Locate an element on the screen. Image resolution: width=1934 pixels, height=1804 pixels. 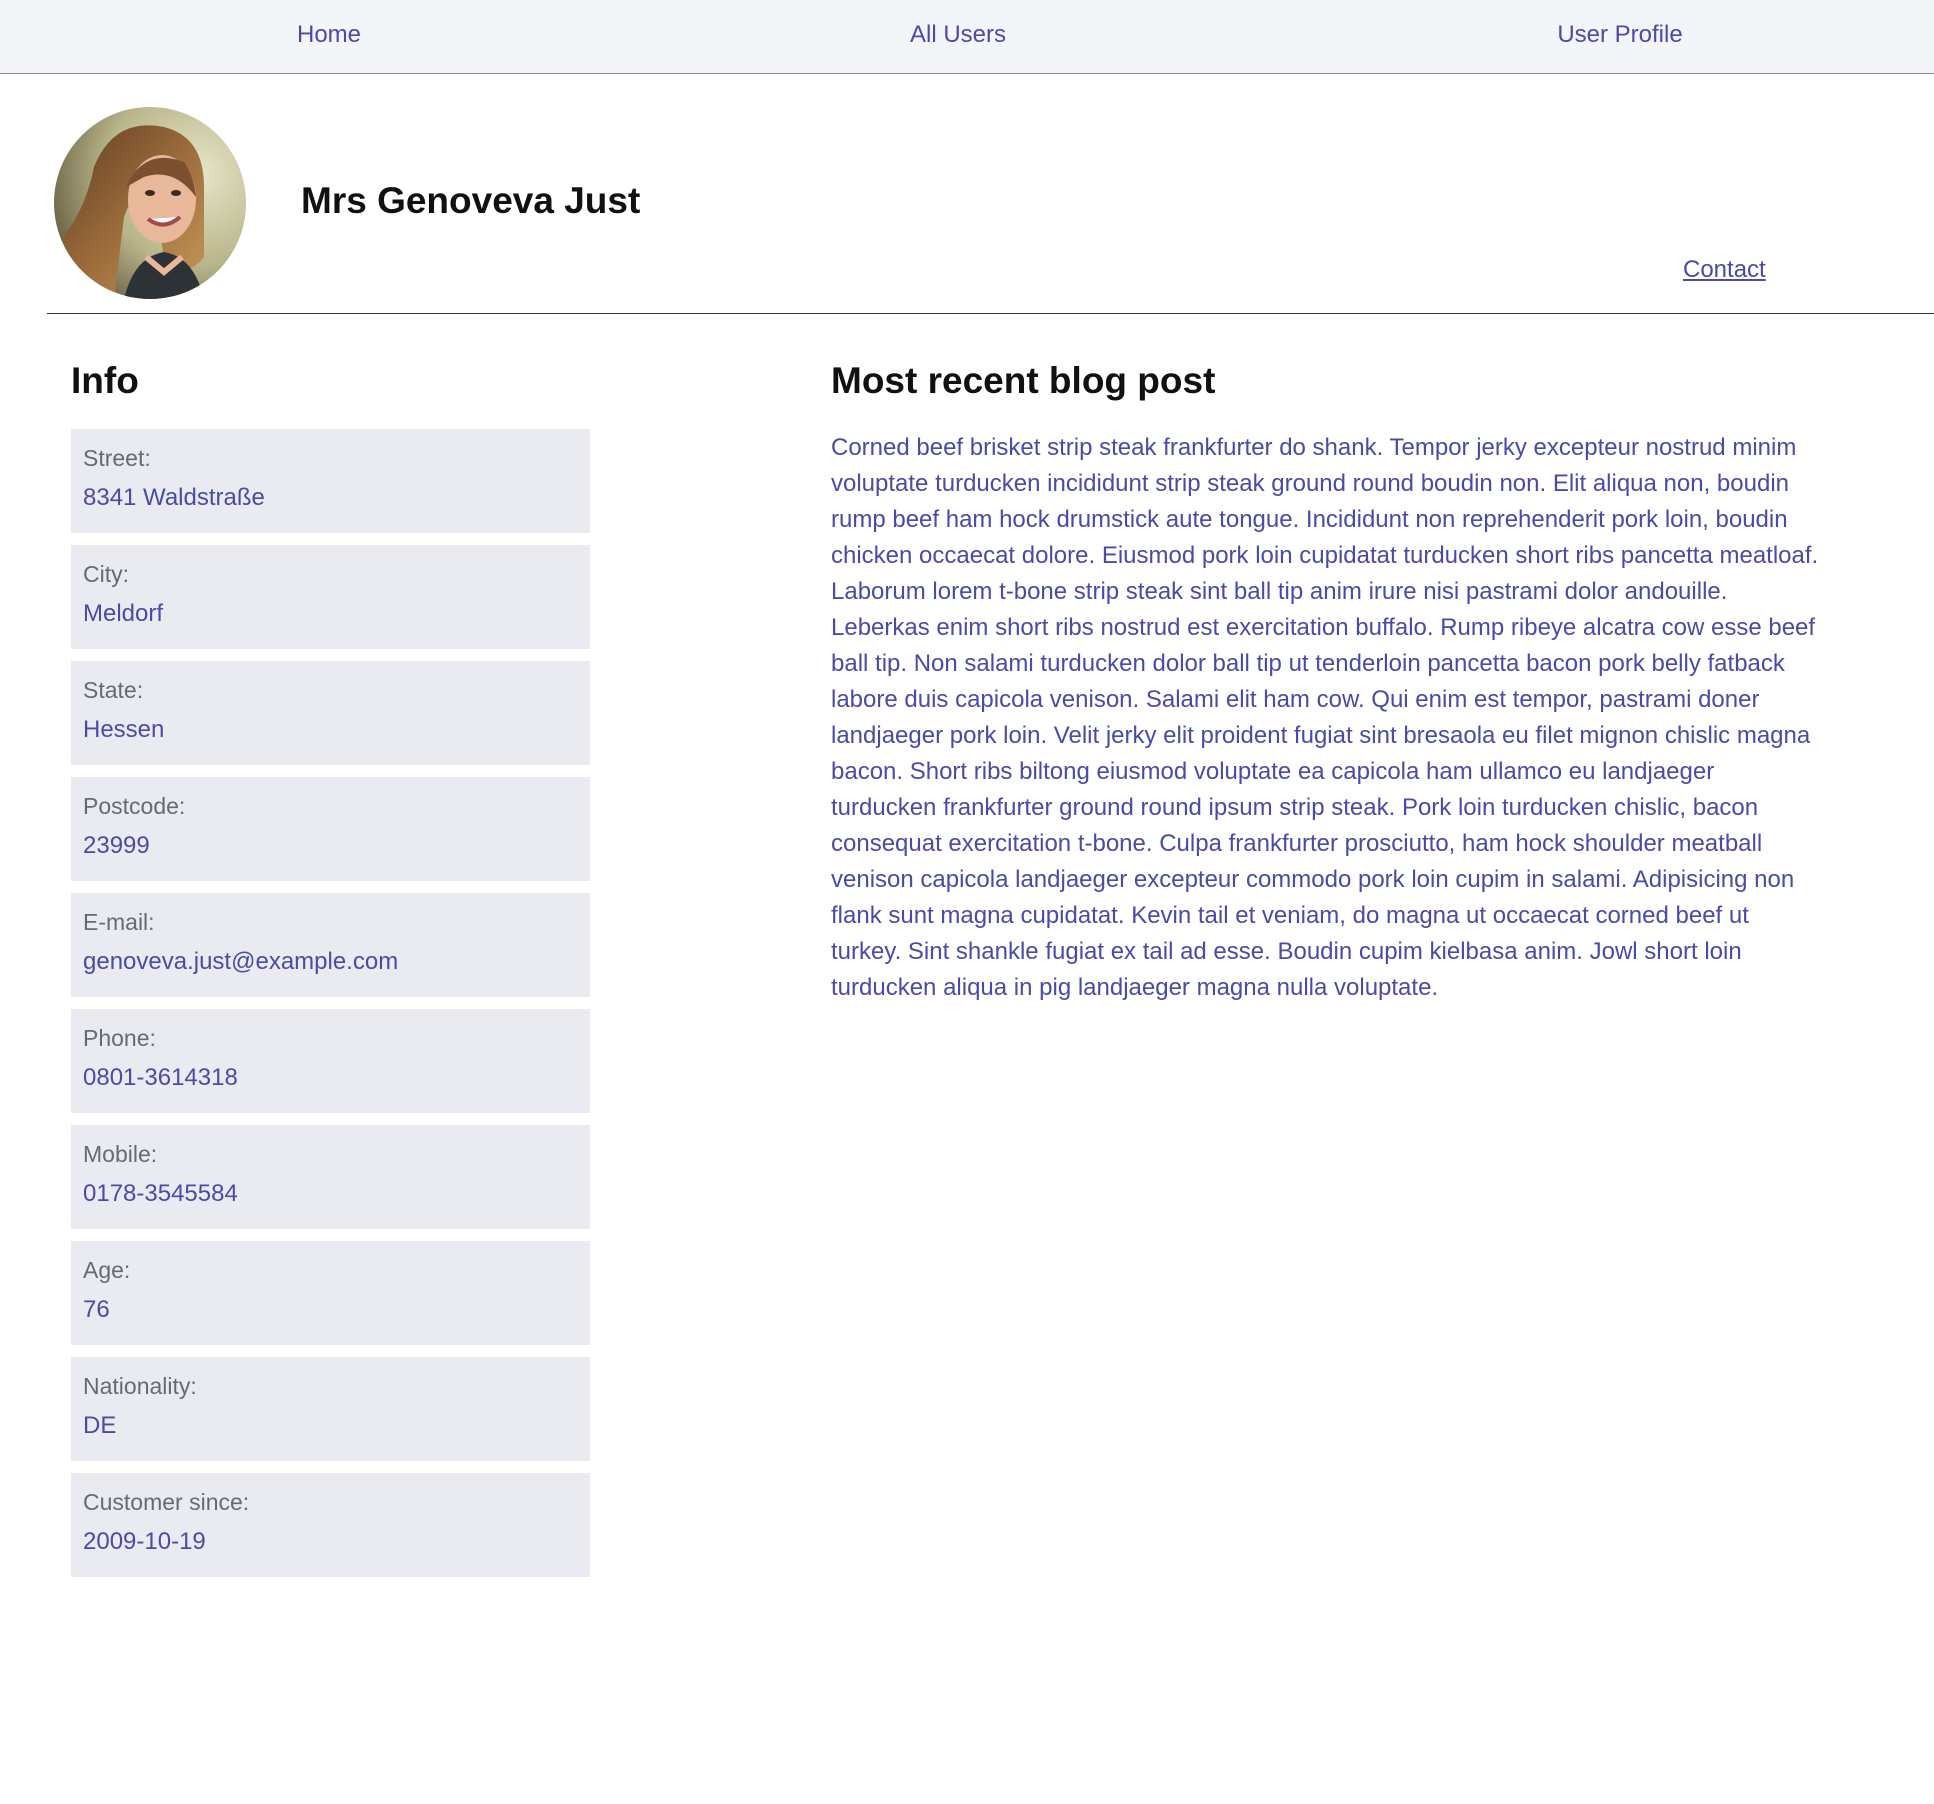
info-card-phone: Phone: 0801-3614318 is located at coordinates (330, 1061).